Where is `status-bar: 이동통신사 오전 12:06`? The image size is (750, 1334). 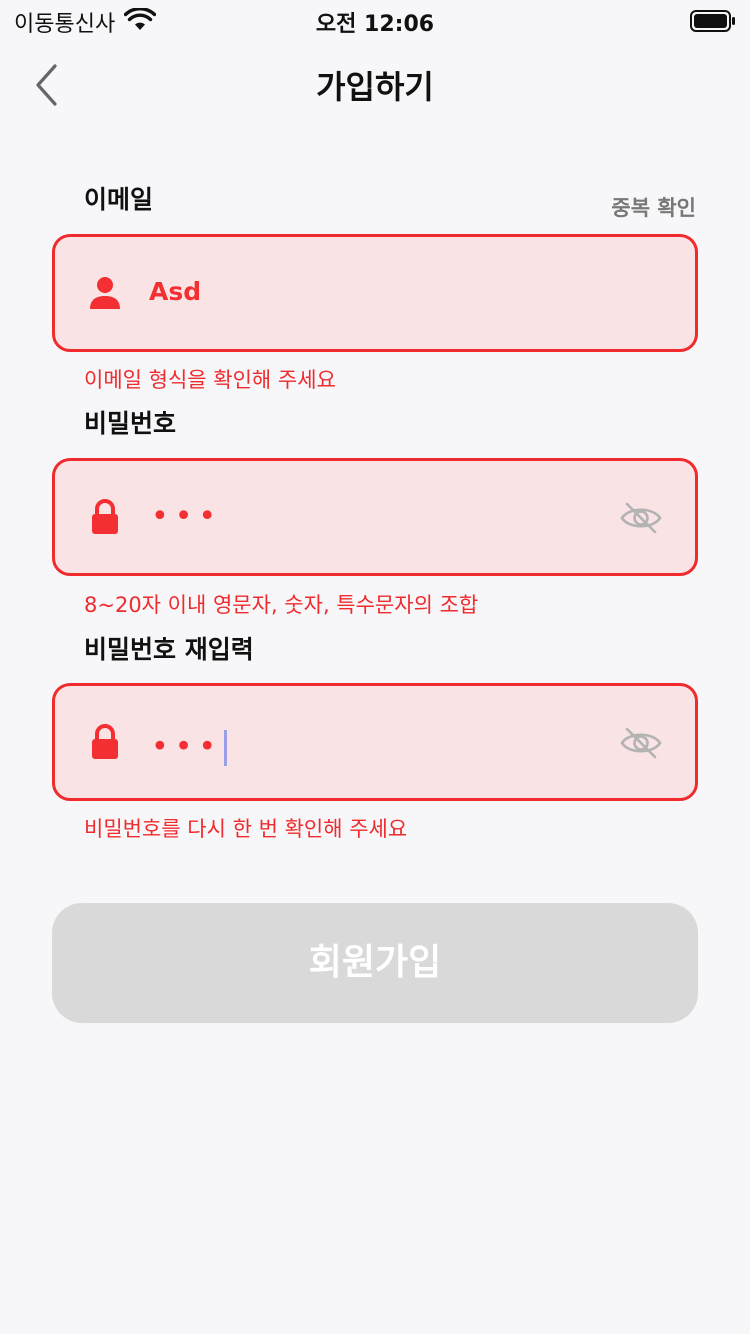 status-bar: 이동통신사 오전 12:06 is located at coordinates (375, 22).